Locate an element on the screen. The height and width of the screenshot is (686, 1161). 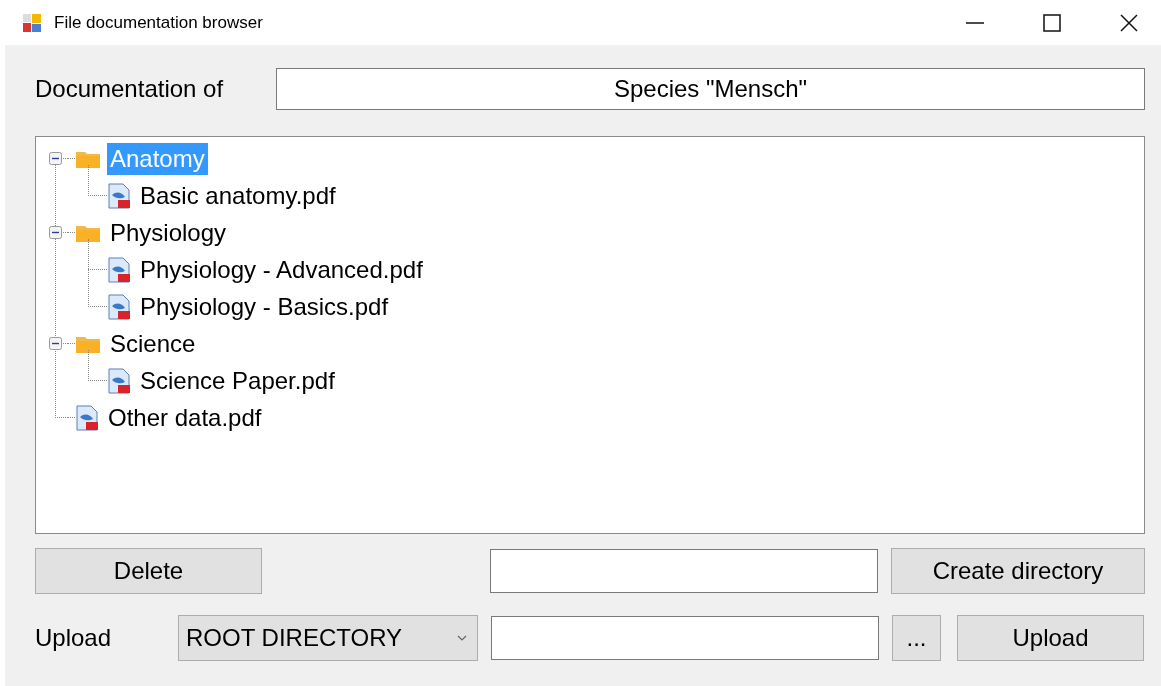
tree-item: Science Paper.pdf is located at coordinates (237, 380).